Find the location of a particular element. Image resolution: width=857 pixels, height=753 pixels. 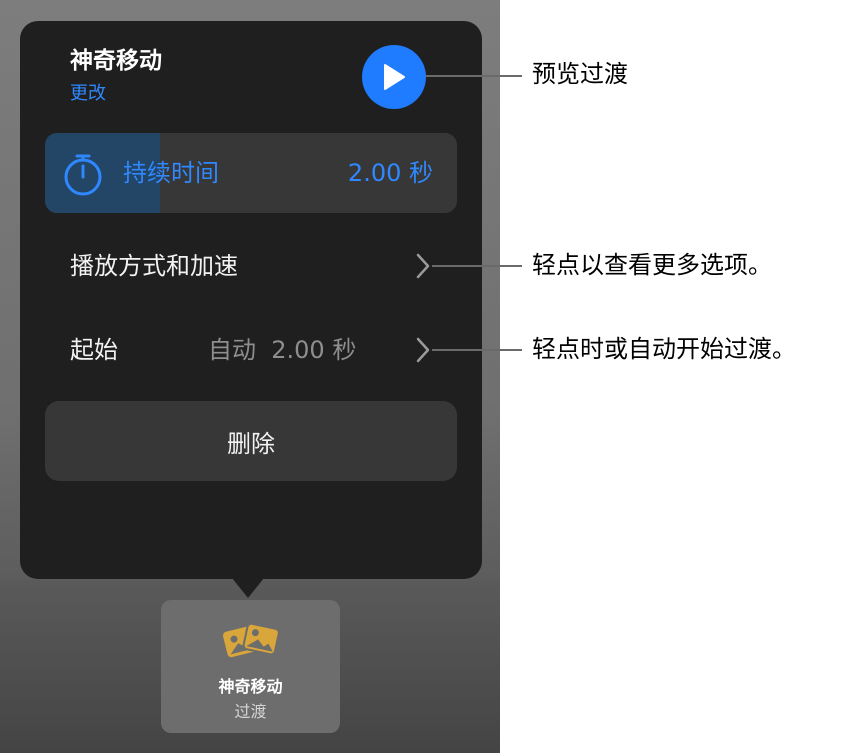

transition-tile: 神奇移动 过渡 is located at coordinates (250, 666).